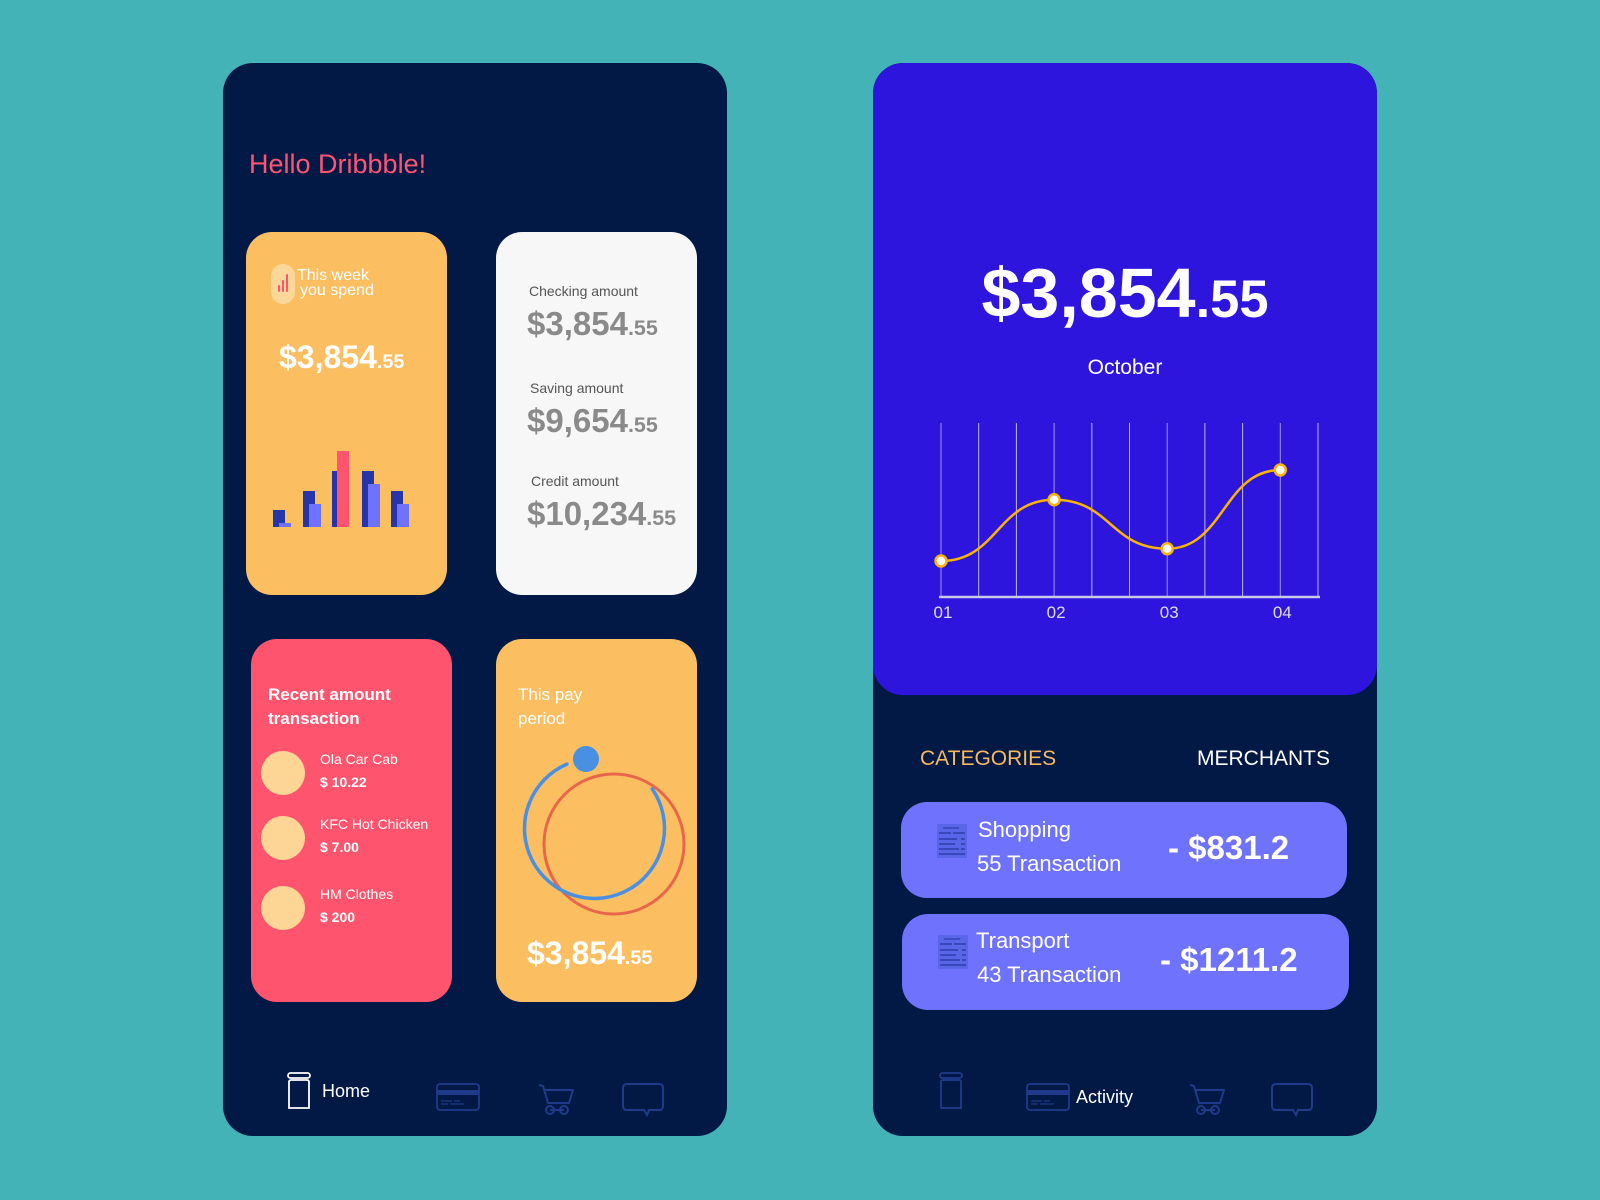 The height and width of the screenshot is (1200, 1600). What do you see at coordinates (1049, 974) in the screenshot?
I see `category-transaction-count: 43 Transaction` at bounding box center [1049, 974].